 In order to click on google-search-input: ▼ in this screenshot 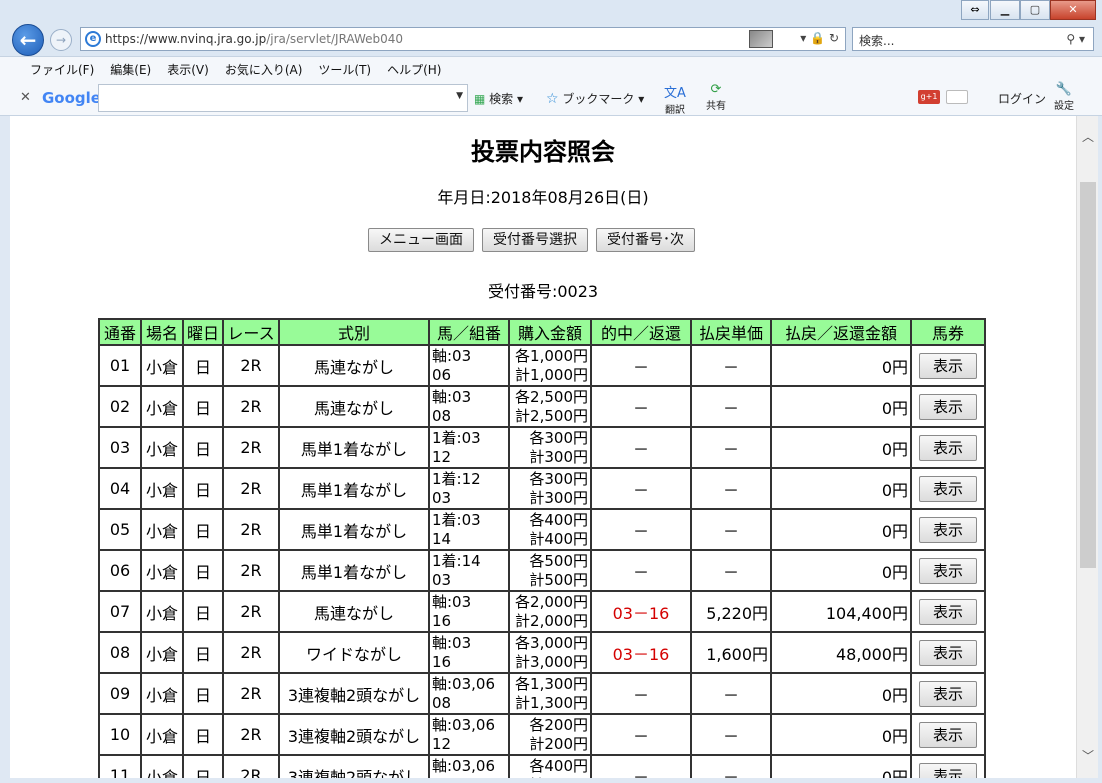, I will do `click(283, 98)`.